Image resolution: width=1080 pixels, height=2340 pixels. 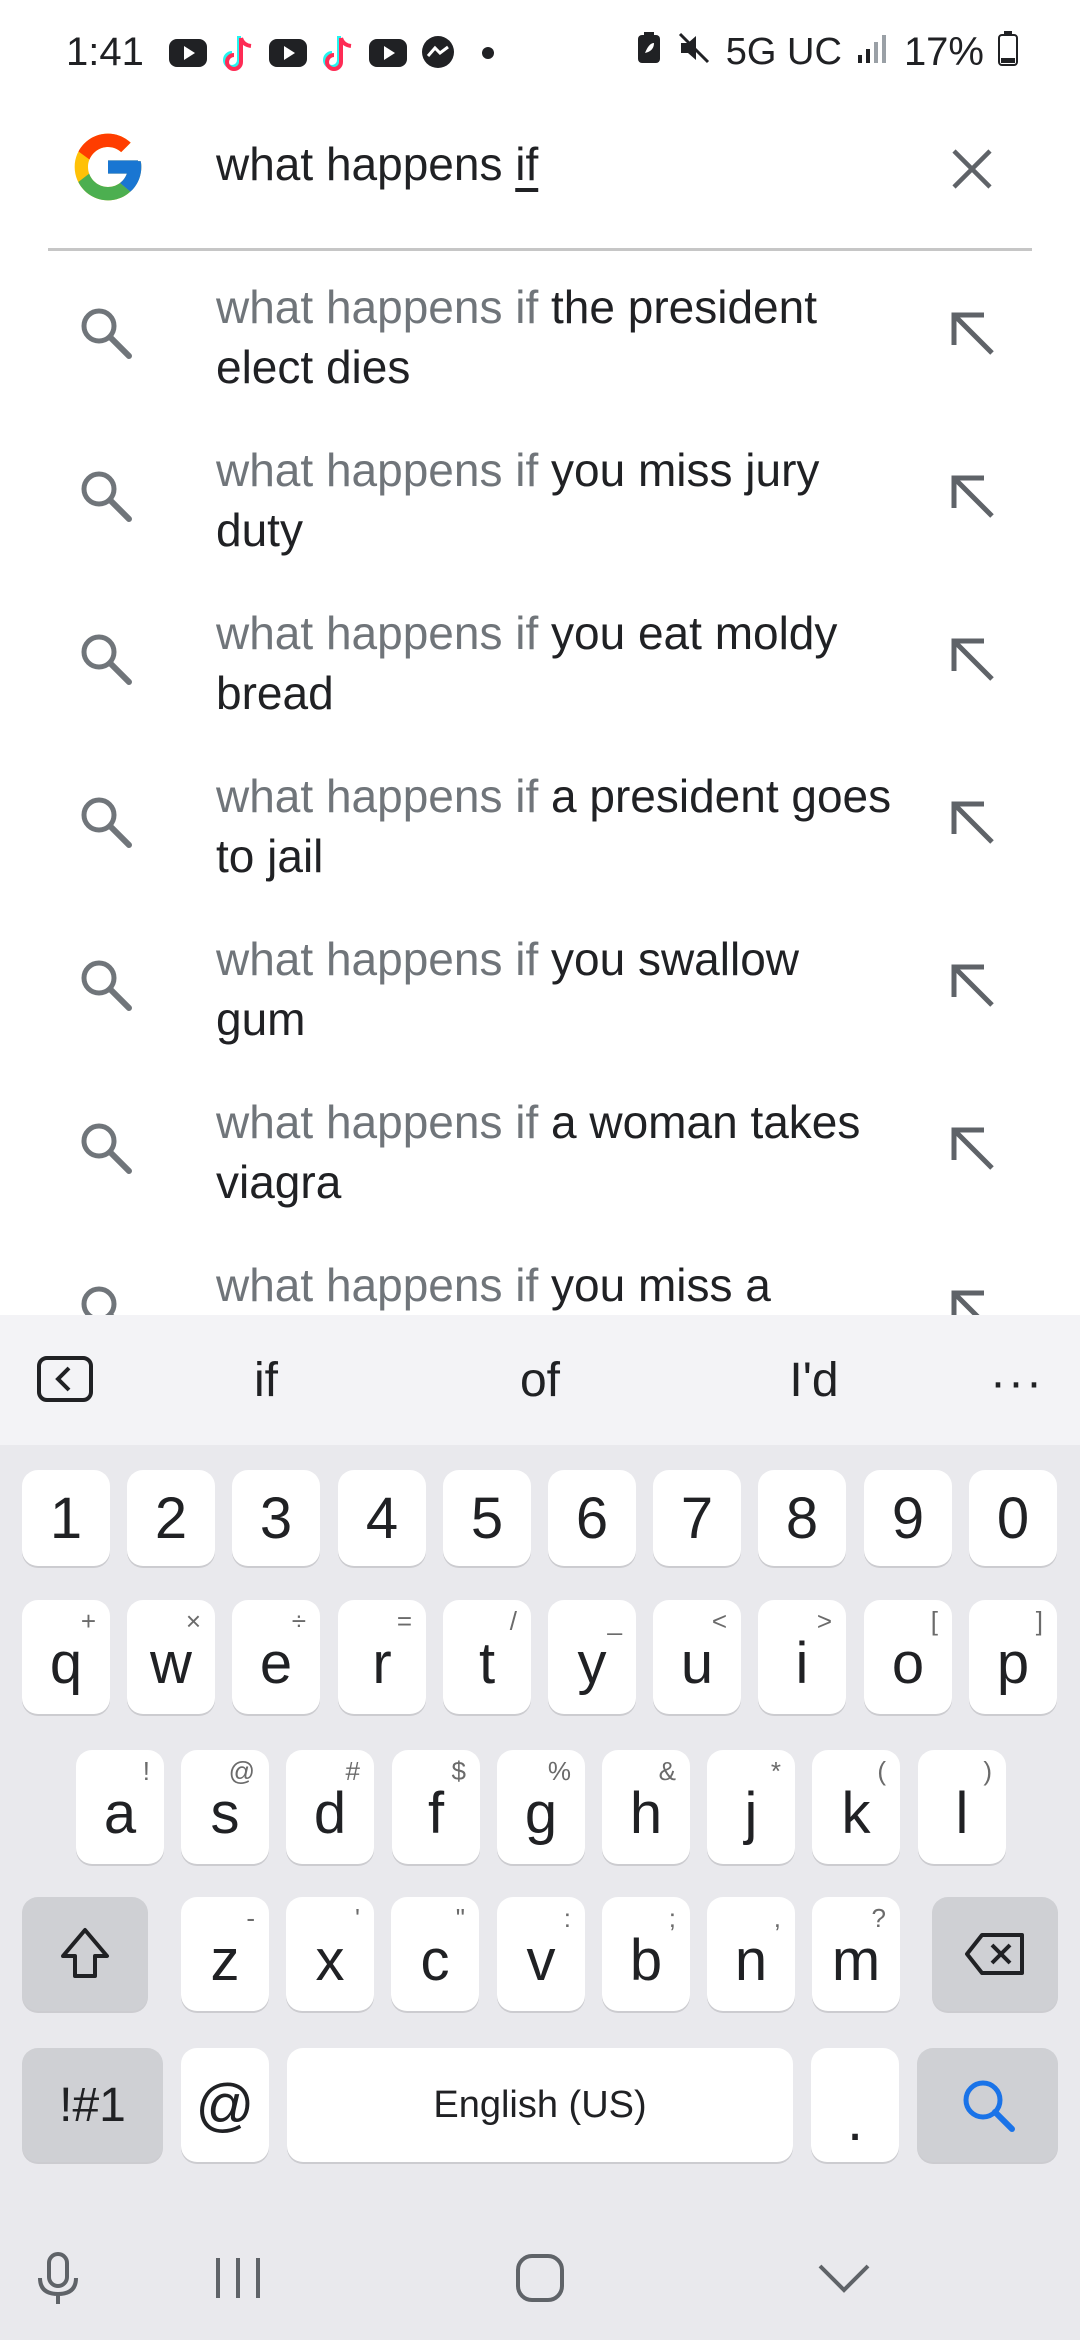 What do you see at coordinates (487, 1663) in the screenshot?
I see `key-label: t` at bounding box center [487, 1663].